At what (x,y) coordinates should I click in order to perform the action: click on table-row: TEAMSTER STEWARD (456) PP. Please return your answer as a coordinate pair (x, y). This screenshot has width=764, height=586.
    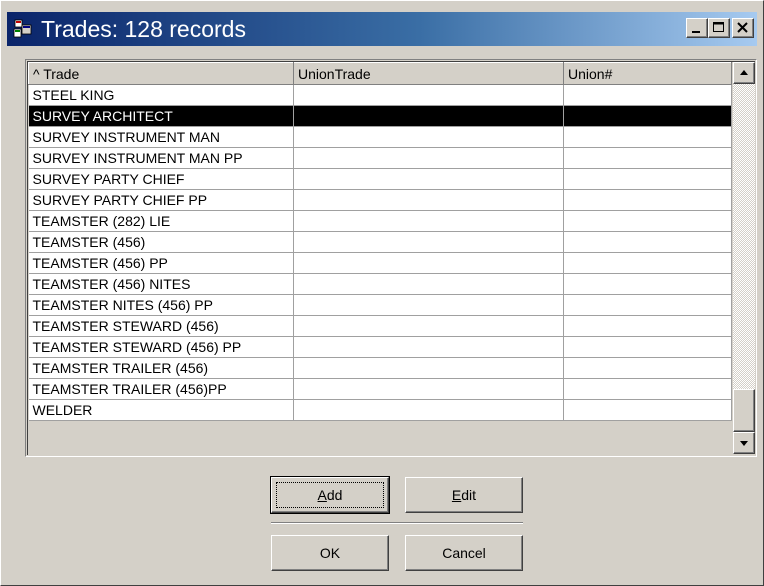
    Looking at the image, I should click on (380, 347).